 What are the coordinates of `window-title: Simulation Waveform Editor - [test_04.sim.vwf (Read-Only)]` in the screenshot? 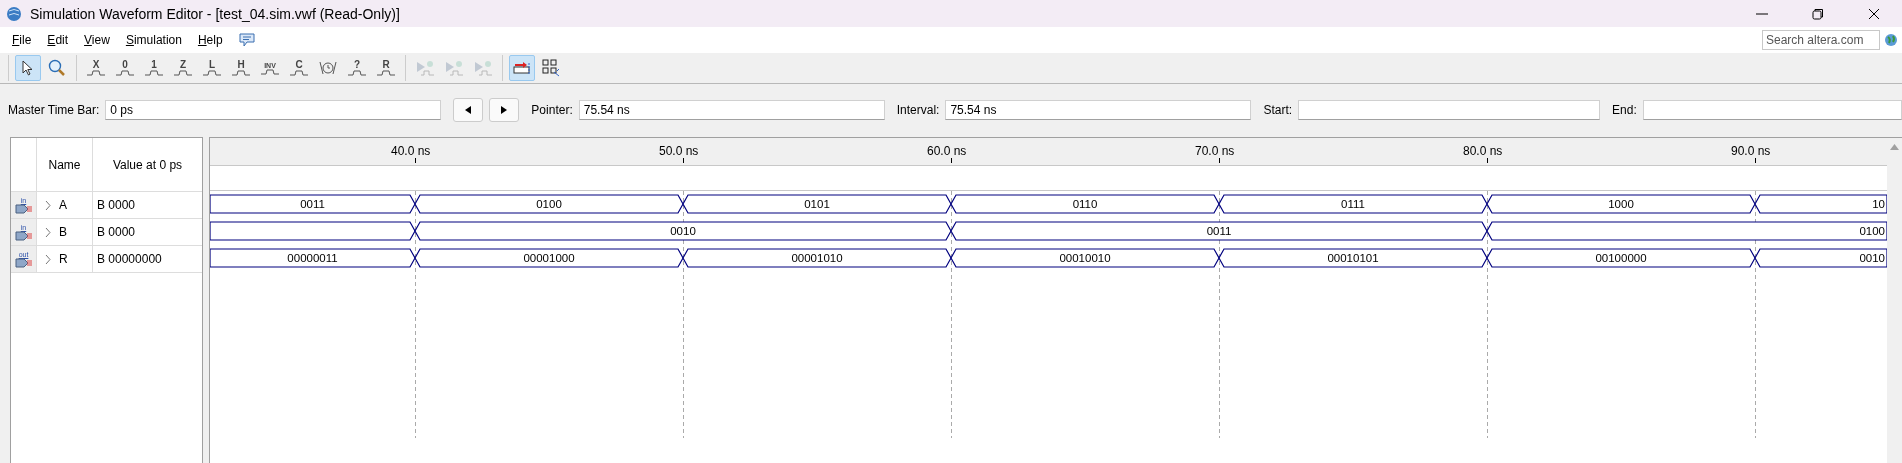 It's located at (215, 13).